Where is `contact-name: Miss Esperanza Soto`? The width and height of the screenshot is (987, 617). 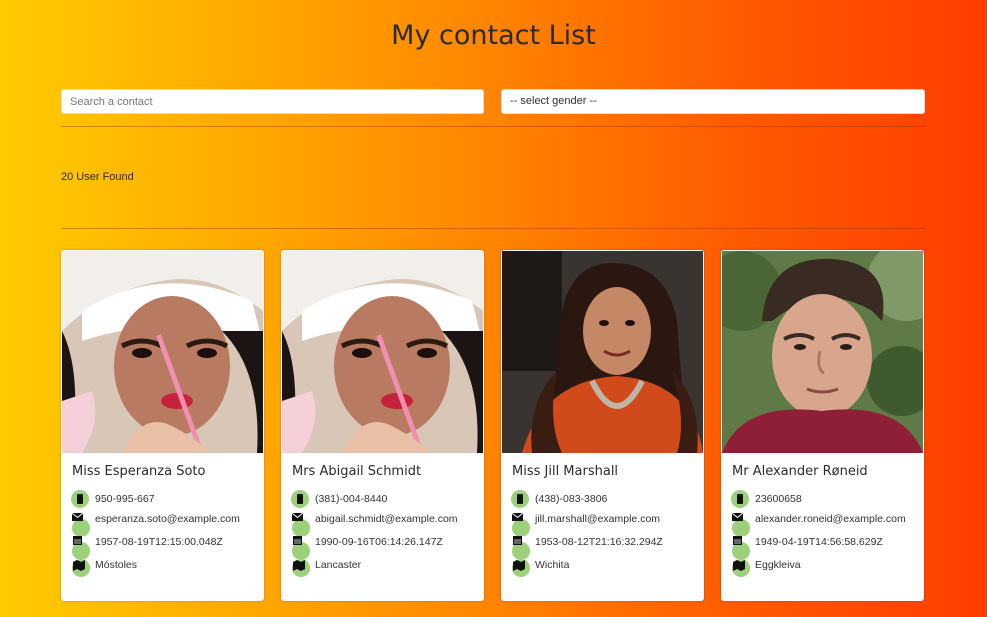 contact-name: Miss Esperanza Soto is located at coordinates (139, 471).